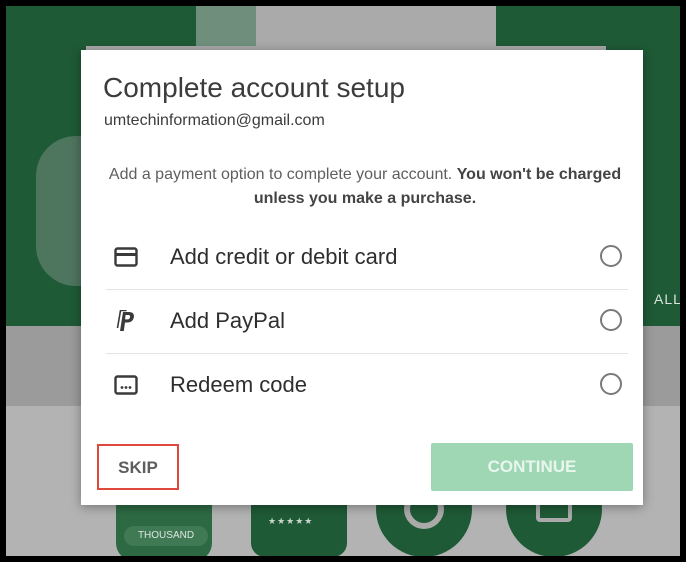  Describe the element at coordinates (214, 120) in the screenshot. I see `account-email: umtechinformation@gmail.com` at that location.